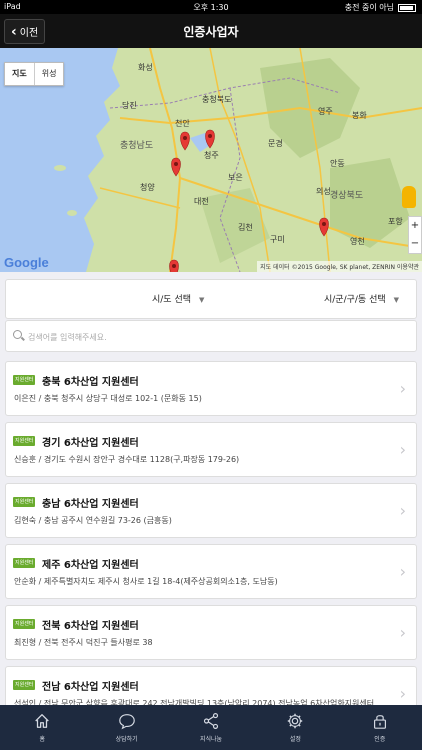 The height and width of the screenshot is (750, 422). Describe the element at coordinates (295, 721) in the screenshot. I see `gear-icon` at that location.